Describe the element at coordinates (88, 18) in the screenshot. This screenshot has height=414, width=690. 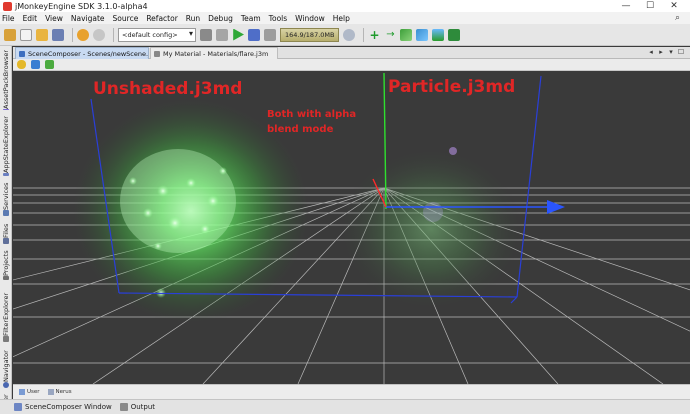
I see `menu-navigate: Navigate` at that location.